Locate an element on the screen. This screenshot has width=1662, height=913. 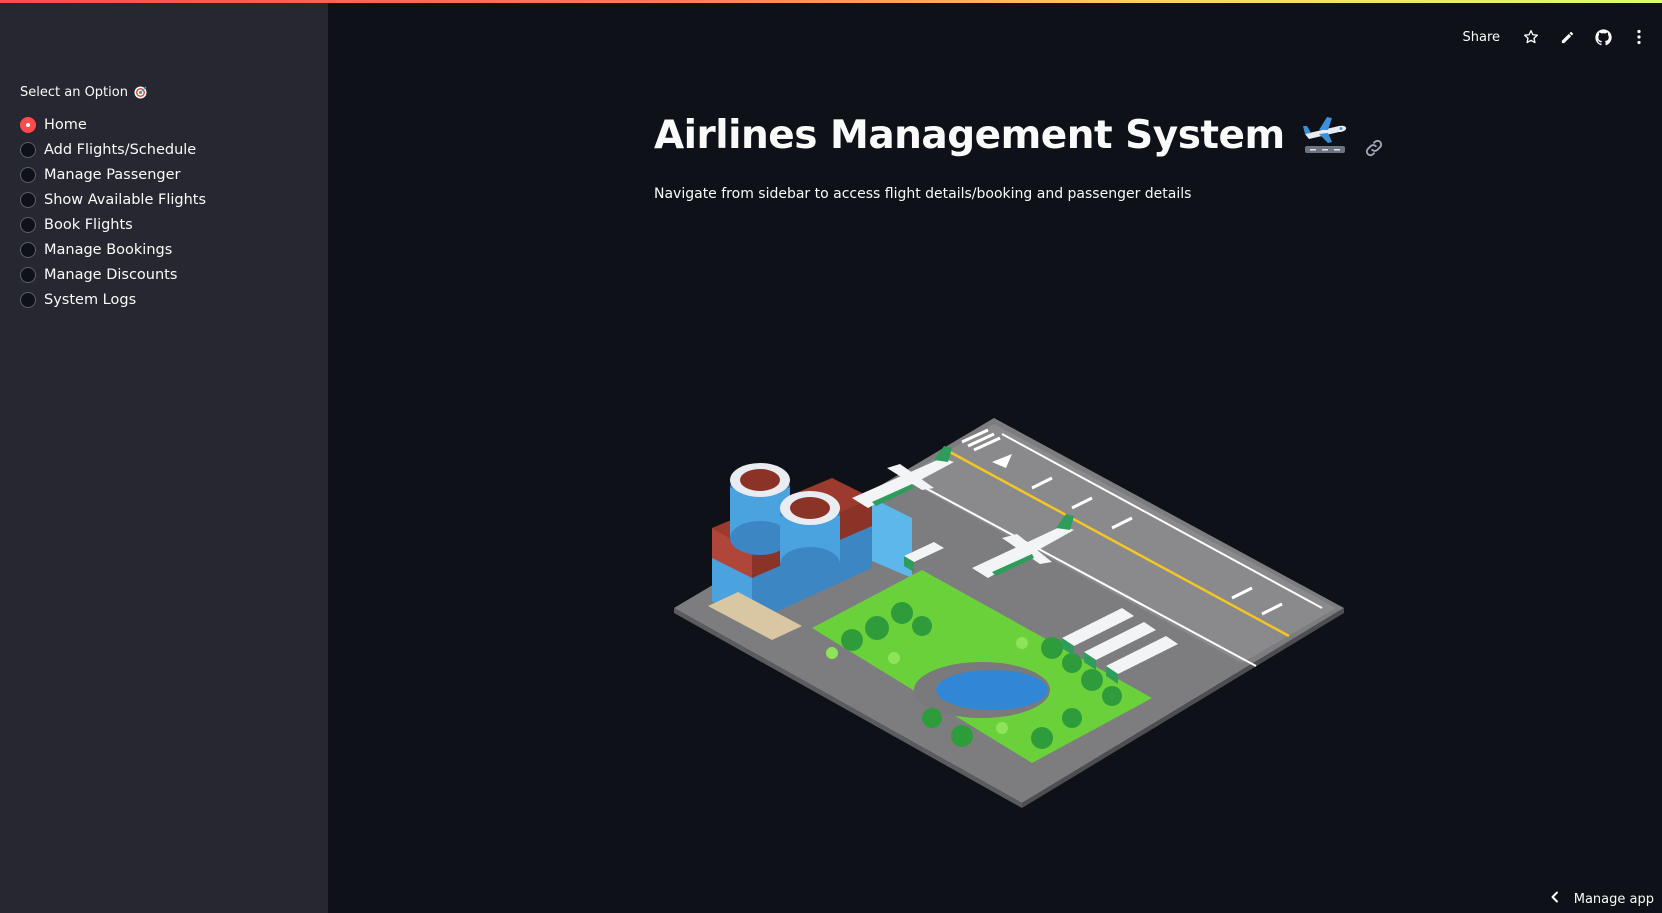
radio-option-label: Manage Discounts is located at coordinates (111, 274).